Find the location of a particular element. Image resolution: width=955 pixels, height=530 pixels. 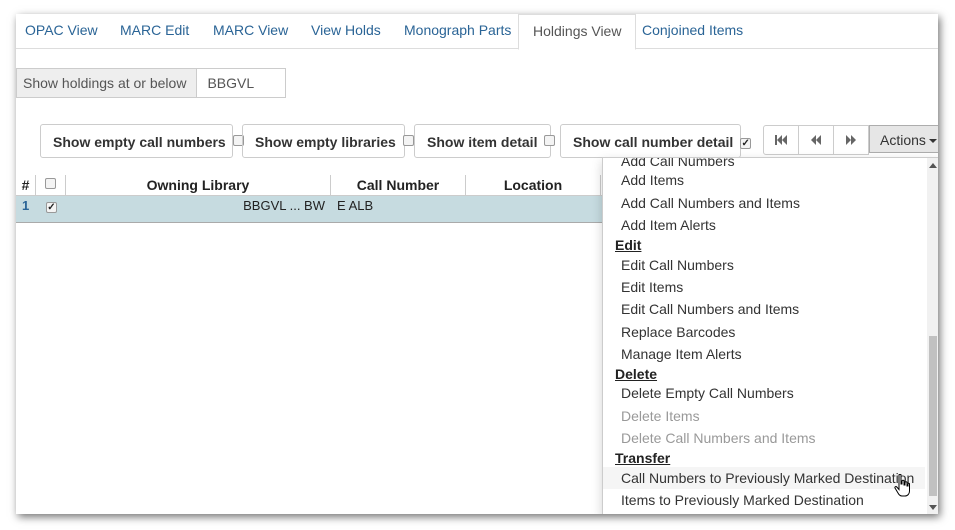

next-page-button is located at coordinates (851, 140).